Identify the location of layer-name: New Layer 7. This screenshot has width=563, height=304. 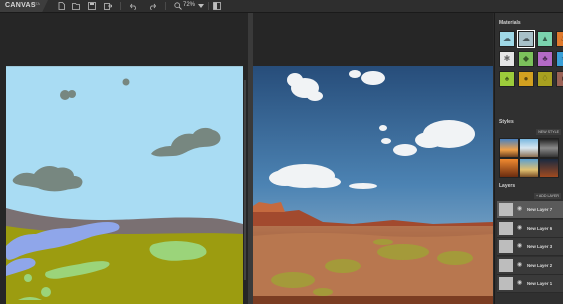
(540, 209).